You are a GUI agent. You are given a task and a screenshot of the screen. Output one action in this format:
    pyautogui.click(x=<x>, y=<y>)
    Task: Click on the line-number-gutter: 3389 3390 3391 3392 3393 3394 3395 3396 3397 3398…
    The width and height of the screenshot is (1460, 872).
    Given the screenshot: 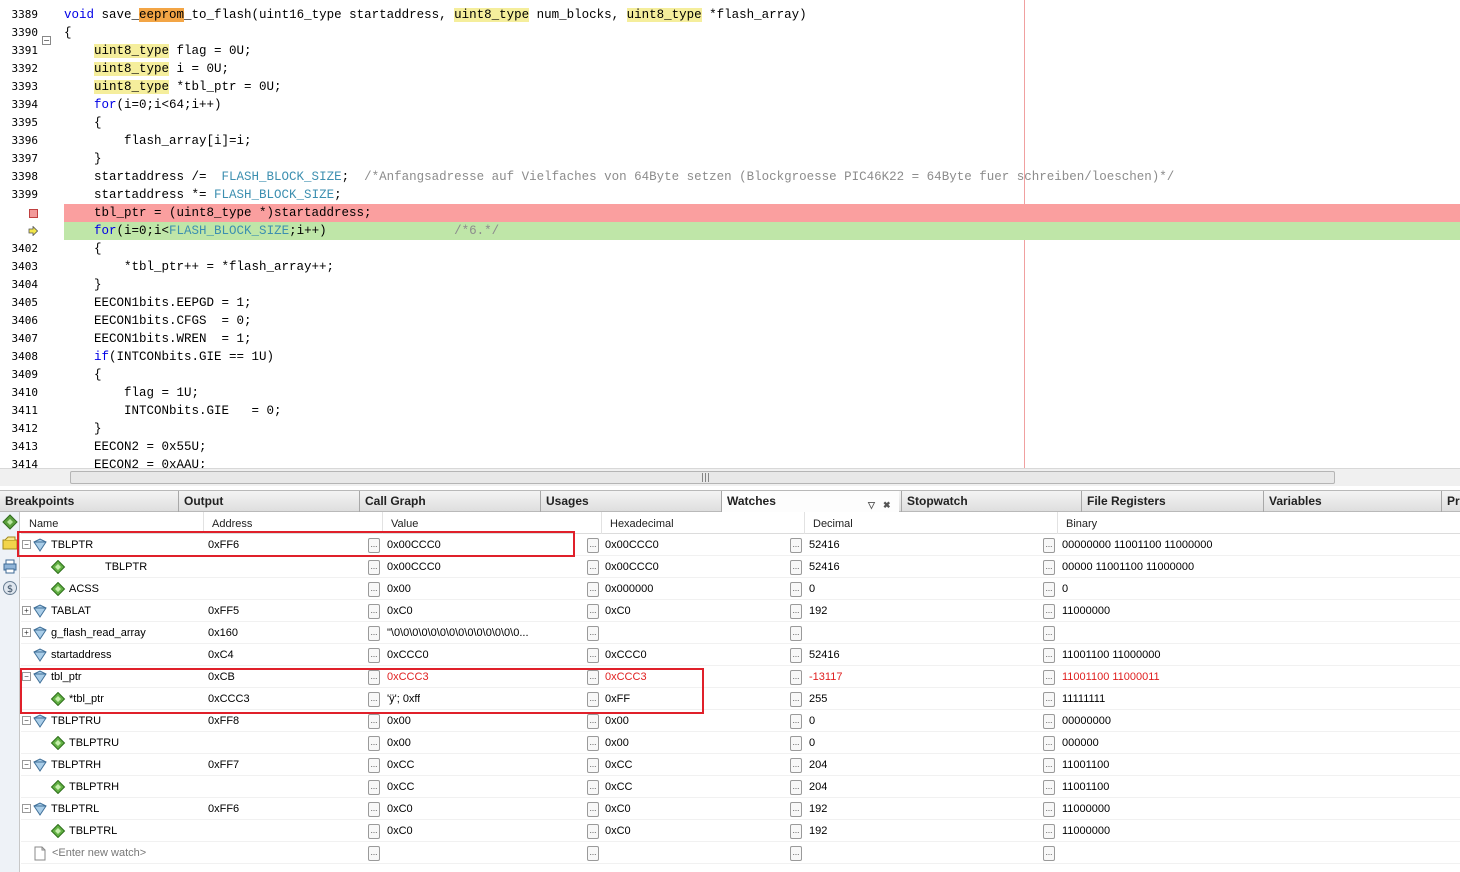 What is the action you would take?
    pyautogui.click(x=21, y=237)
    